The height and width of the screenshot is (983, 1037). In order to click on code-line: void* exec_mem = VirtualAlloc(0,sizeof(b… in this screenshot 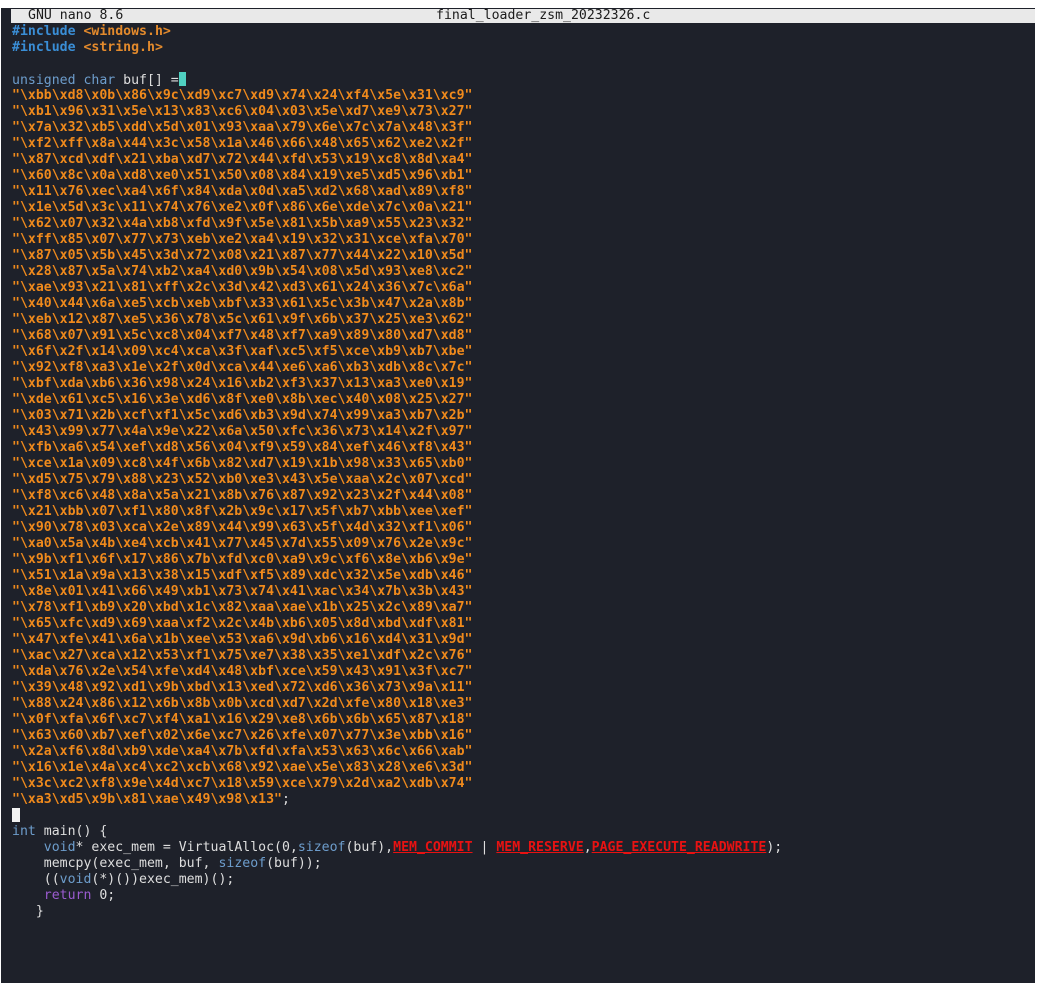, I will do `click(413, 847)`.